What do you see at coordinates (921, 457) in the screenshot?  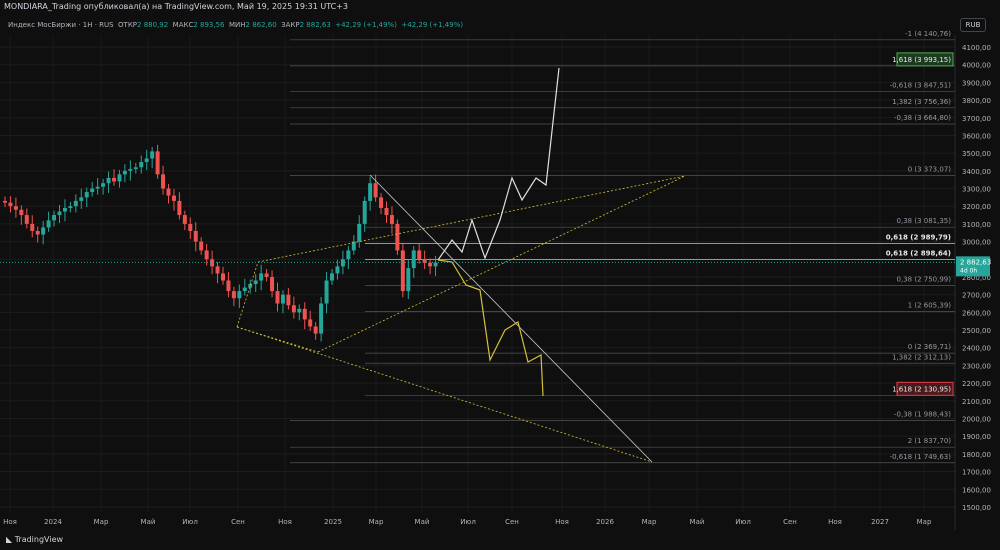 I see `fib-level-label: -0,618 (1 749,63)` at bounding box center [921, 457].